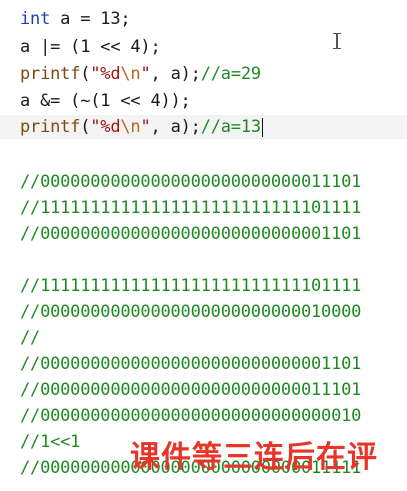  I want to click on code-text: a = 13;, so click(90, 19).